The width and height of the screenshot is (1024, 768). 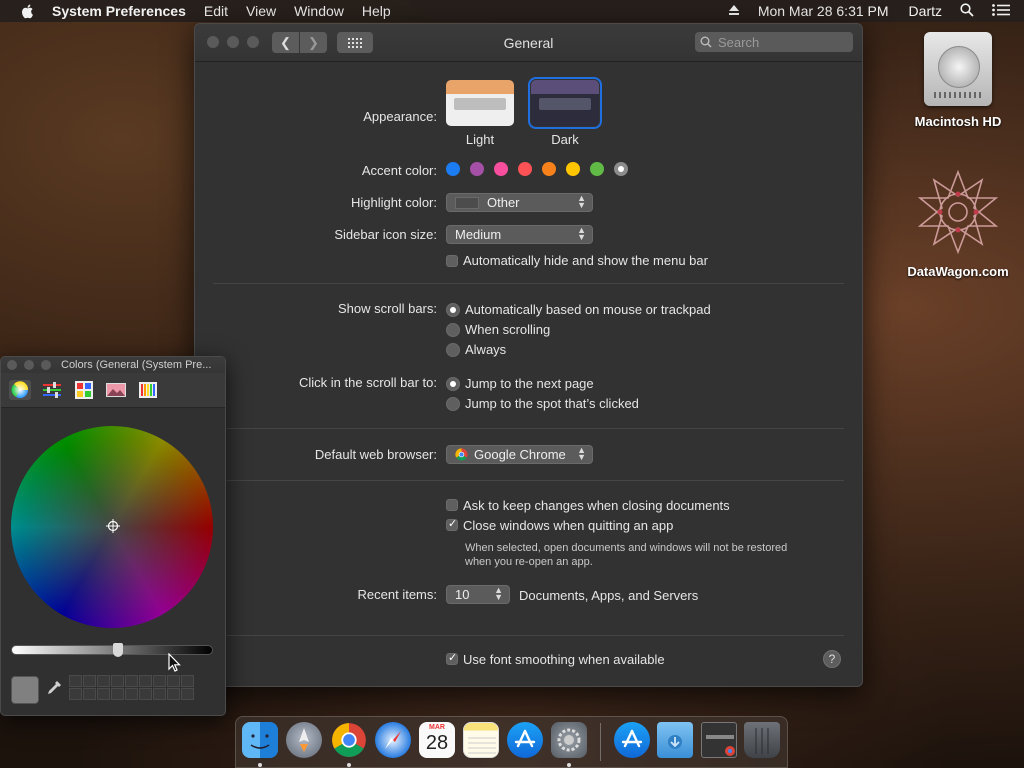 What do you see at coordinates (734, 11) in the screenshot?
I see `eject-icon` at bounding box center [734, 11].